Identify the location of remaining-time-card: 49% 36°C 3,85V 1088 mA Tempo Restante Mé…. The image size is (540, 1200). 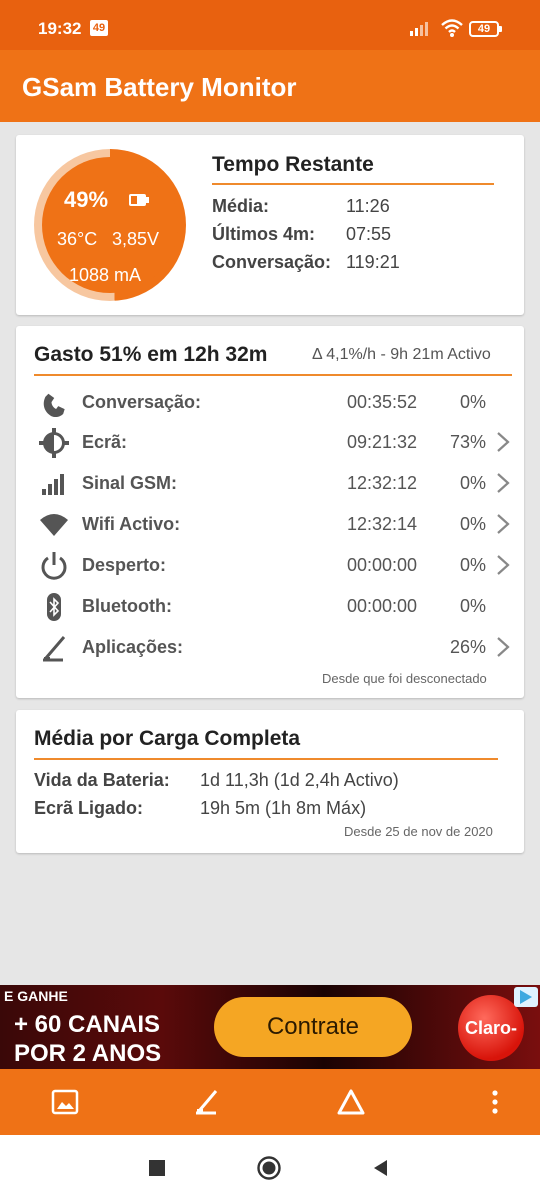
(270, 225).